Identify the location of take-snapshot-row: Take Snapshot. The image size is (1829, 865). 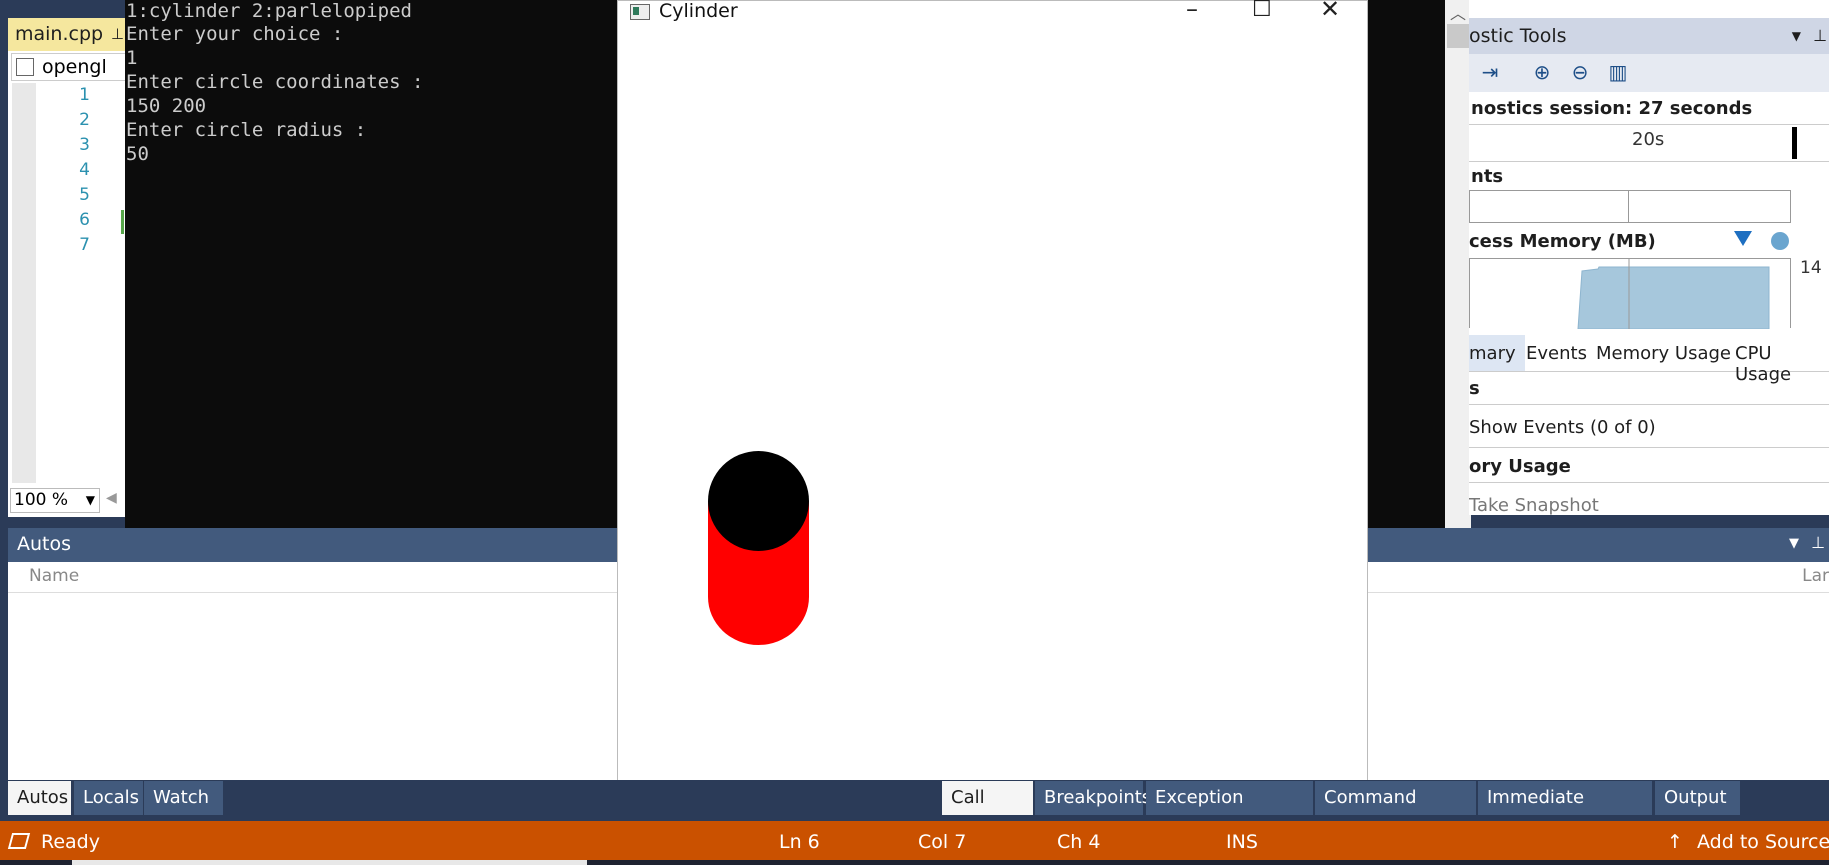
(1649, 499).